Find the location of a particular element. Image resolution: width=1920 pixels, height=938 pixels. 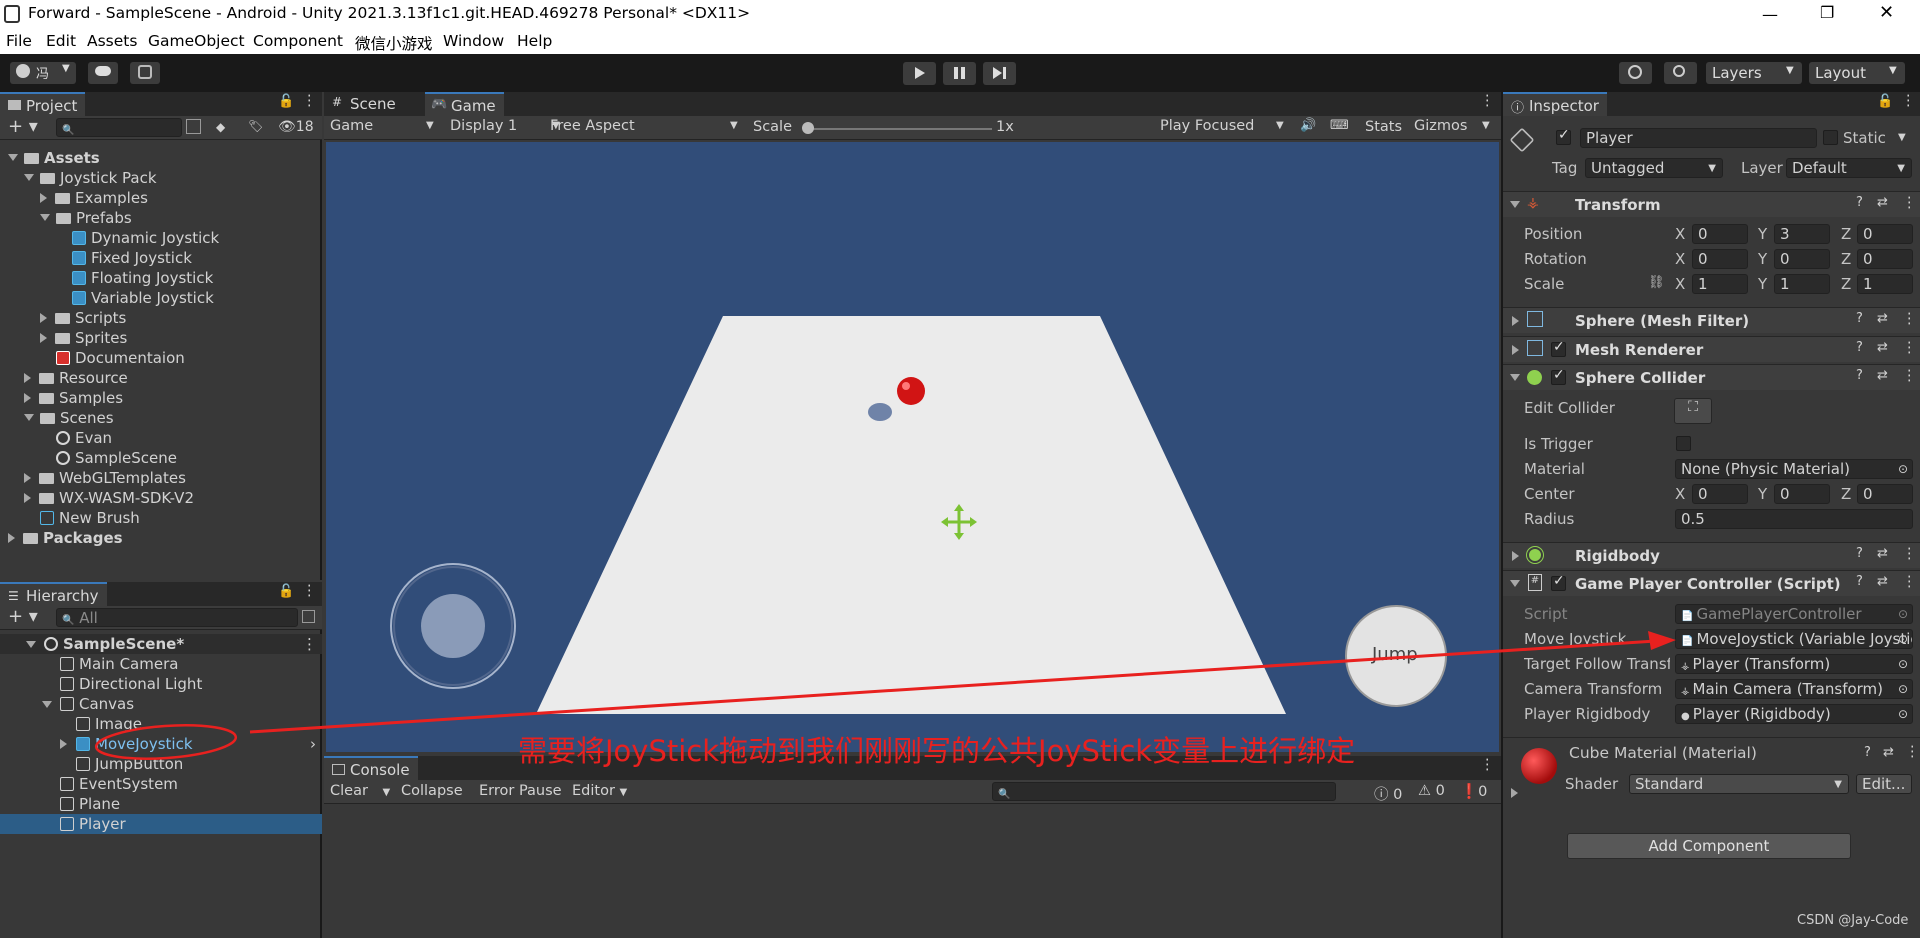

project-item: WebGLTemplates is located at coordinates (105, 478).